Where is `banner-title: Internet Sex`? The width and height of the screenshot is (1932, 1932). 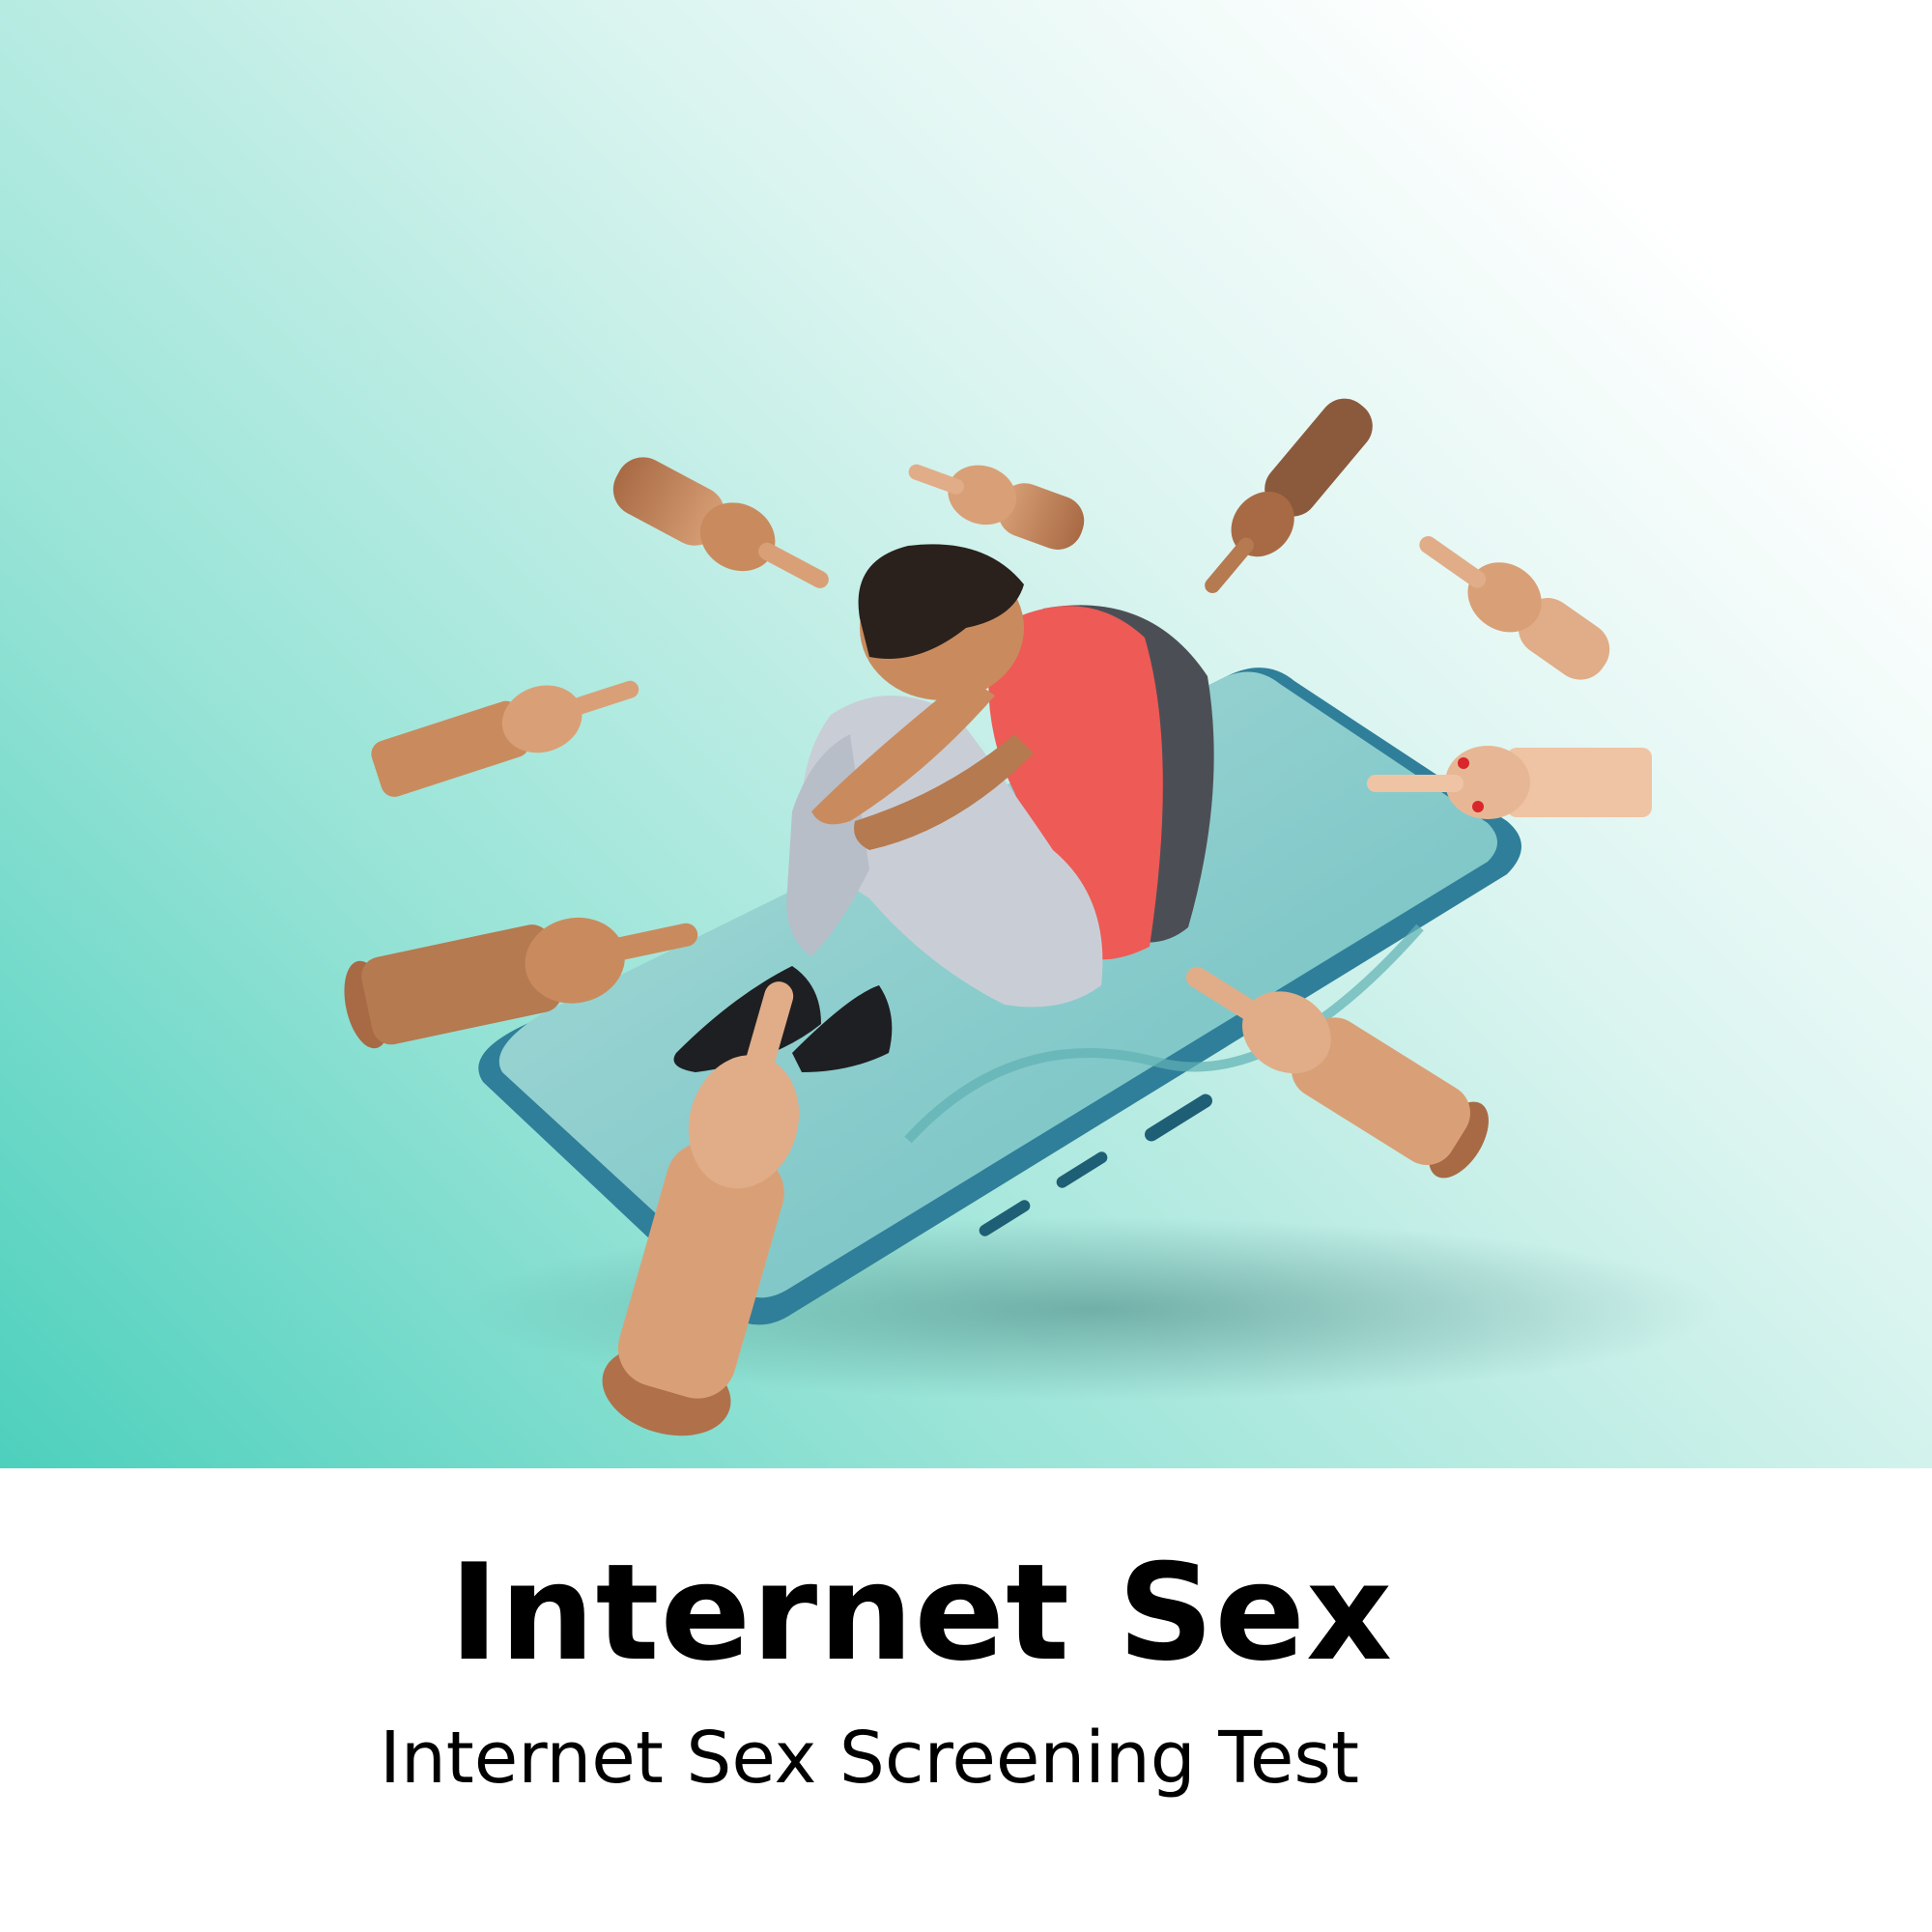
banner-title: Internet Sex is located at coordinates (921, 1612).